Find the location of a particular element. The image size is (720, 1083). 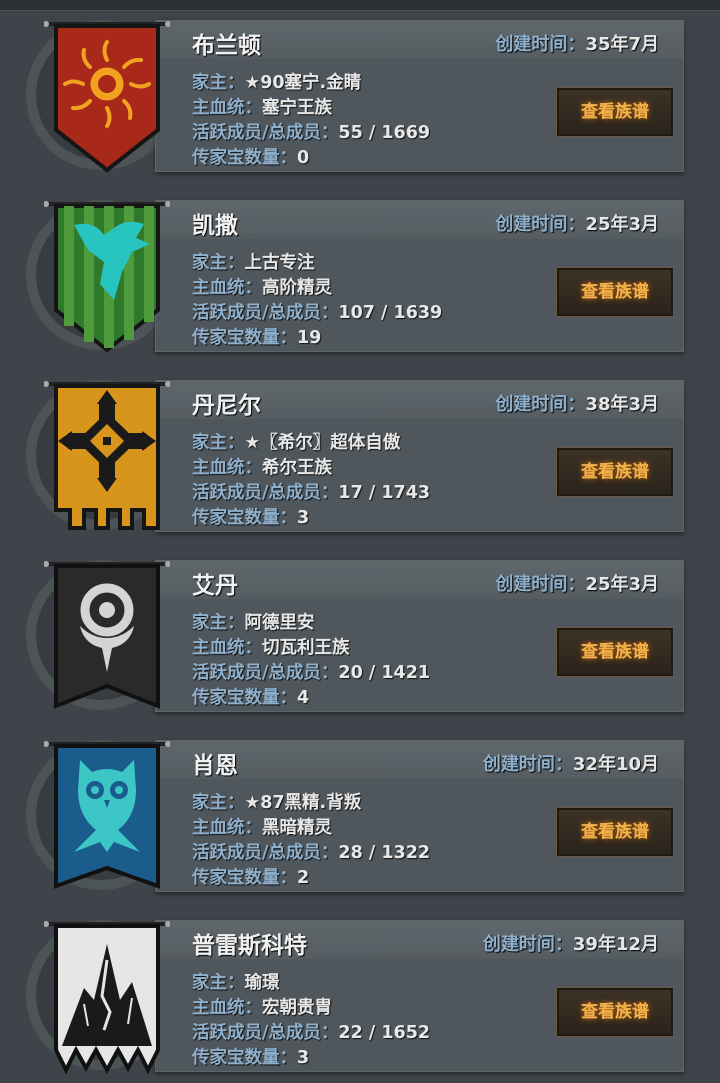

sun-icon is located at coordinates (107, 97).